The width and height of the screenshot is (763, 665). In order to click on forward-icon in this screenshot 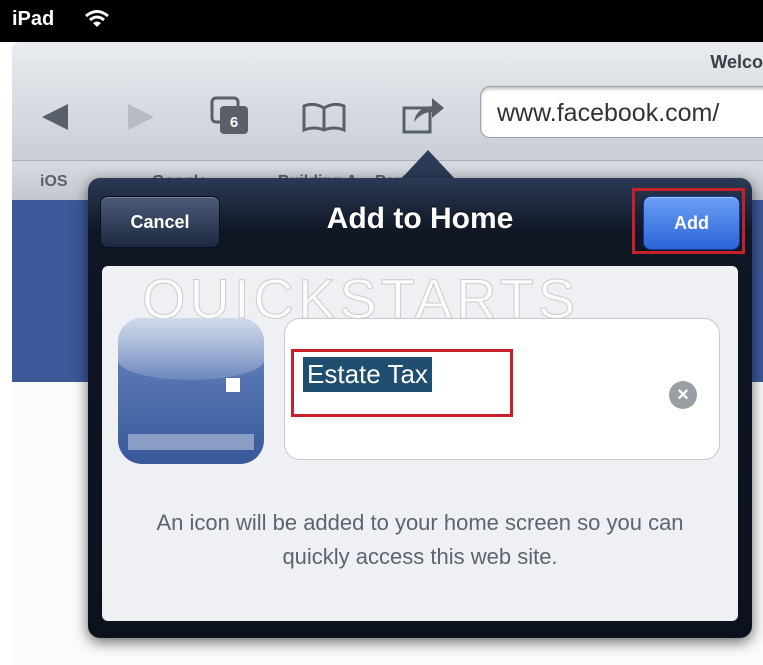, I will do `click(141, 119)`.